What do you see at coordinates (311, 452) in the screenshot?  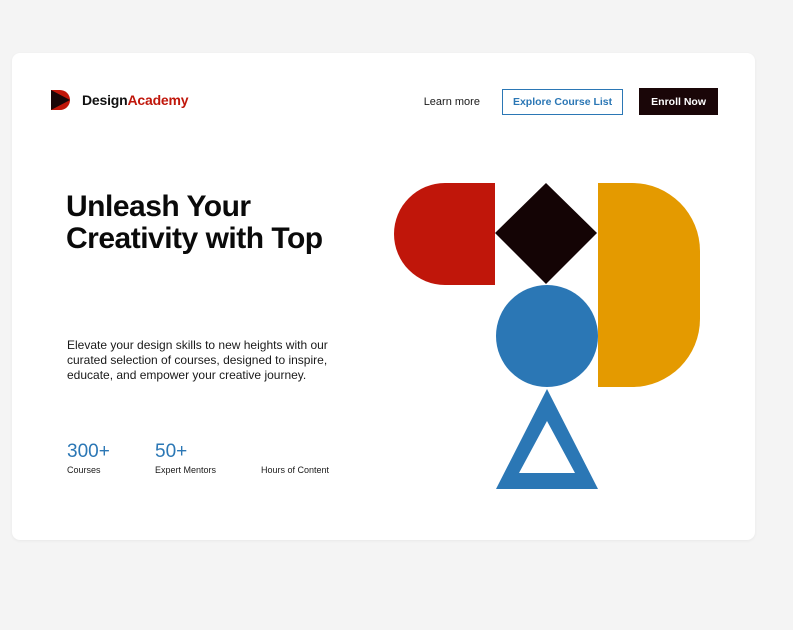 I see `stat-value` at bounding box center [311, 452].